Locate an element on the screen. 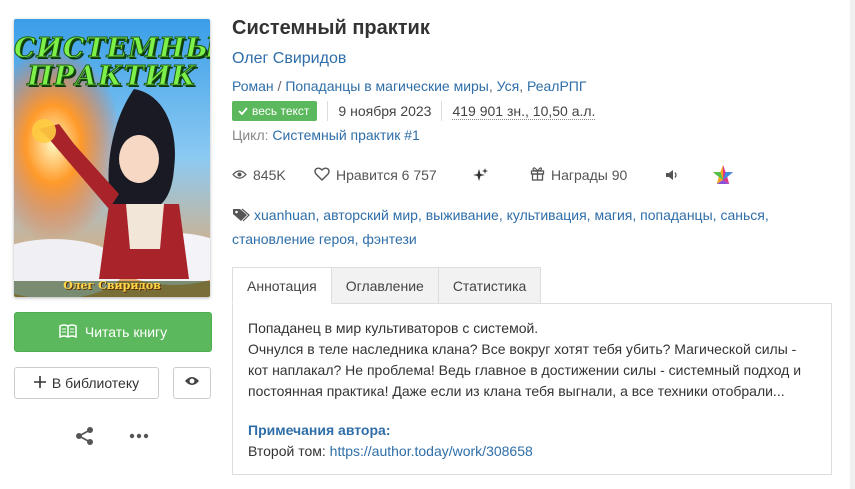 The width and height of the screenshot is (855, 489). status-badge-label: весь текст is located at coordinates (281, 111).